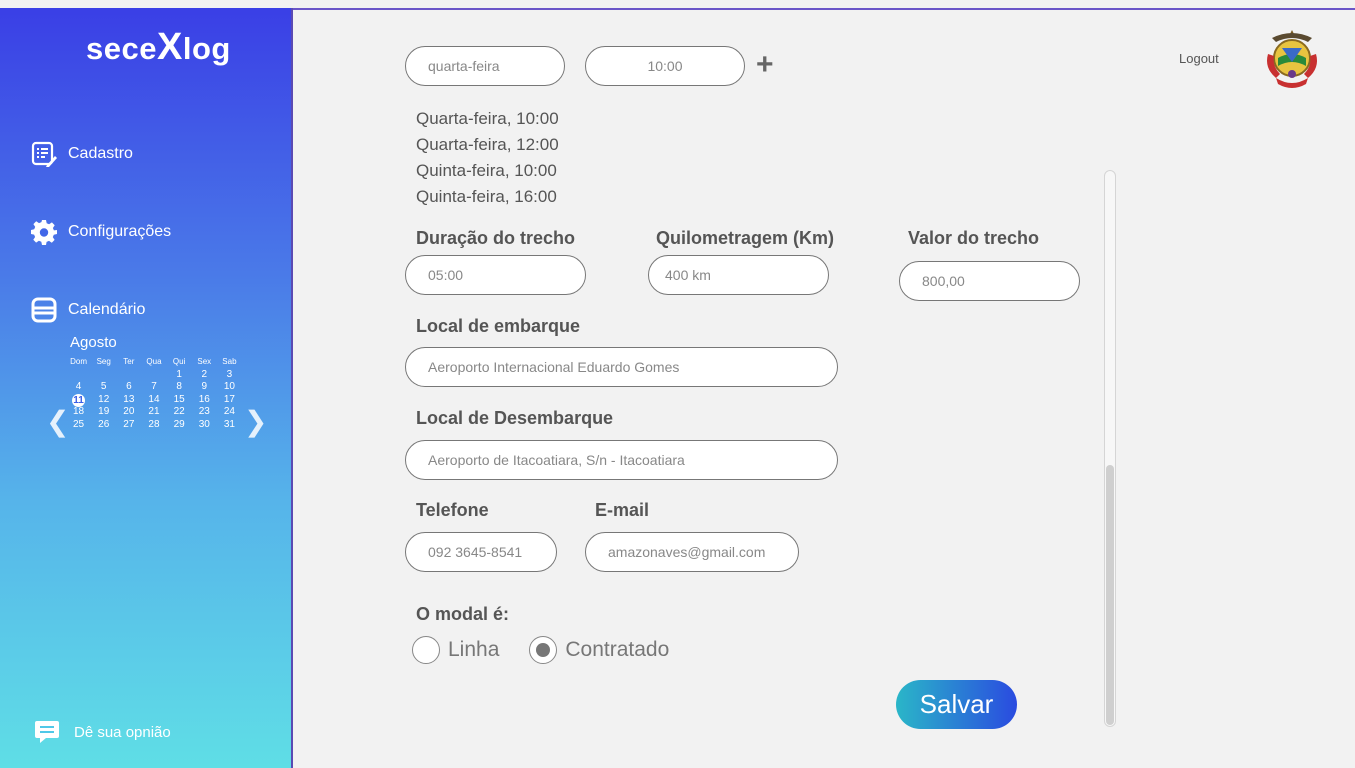  Describe the element at coordinates (498, 326) in the screenshot. I see `embarque-label: Local de embarque` at that location.